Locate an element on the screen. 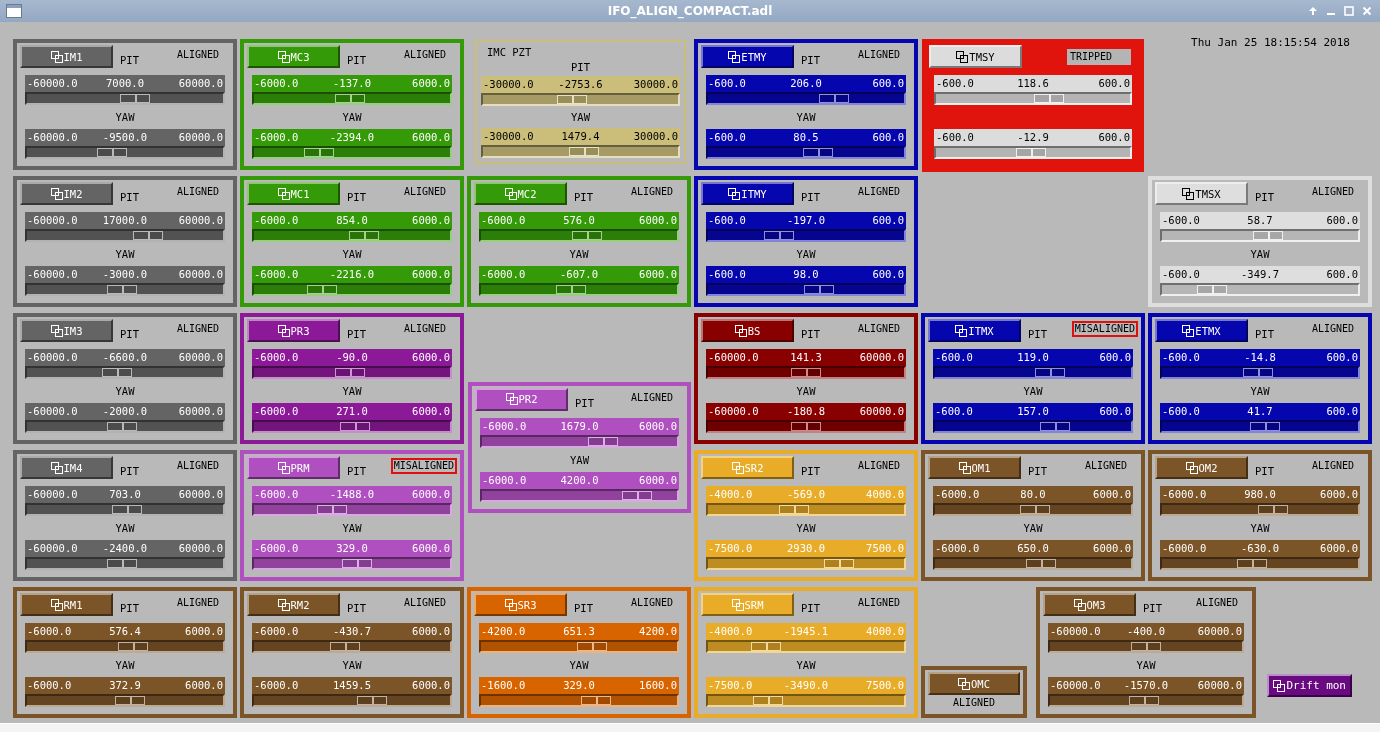 This screenshot has height=732, width=1380. related-display-button: OM1 is located at coordinates (974, 467).